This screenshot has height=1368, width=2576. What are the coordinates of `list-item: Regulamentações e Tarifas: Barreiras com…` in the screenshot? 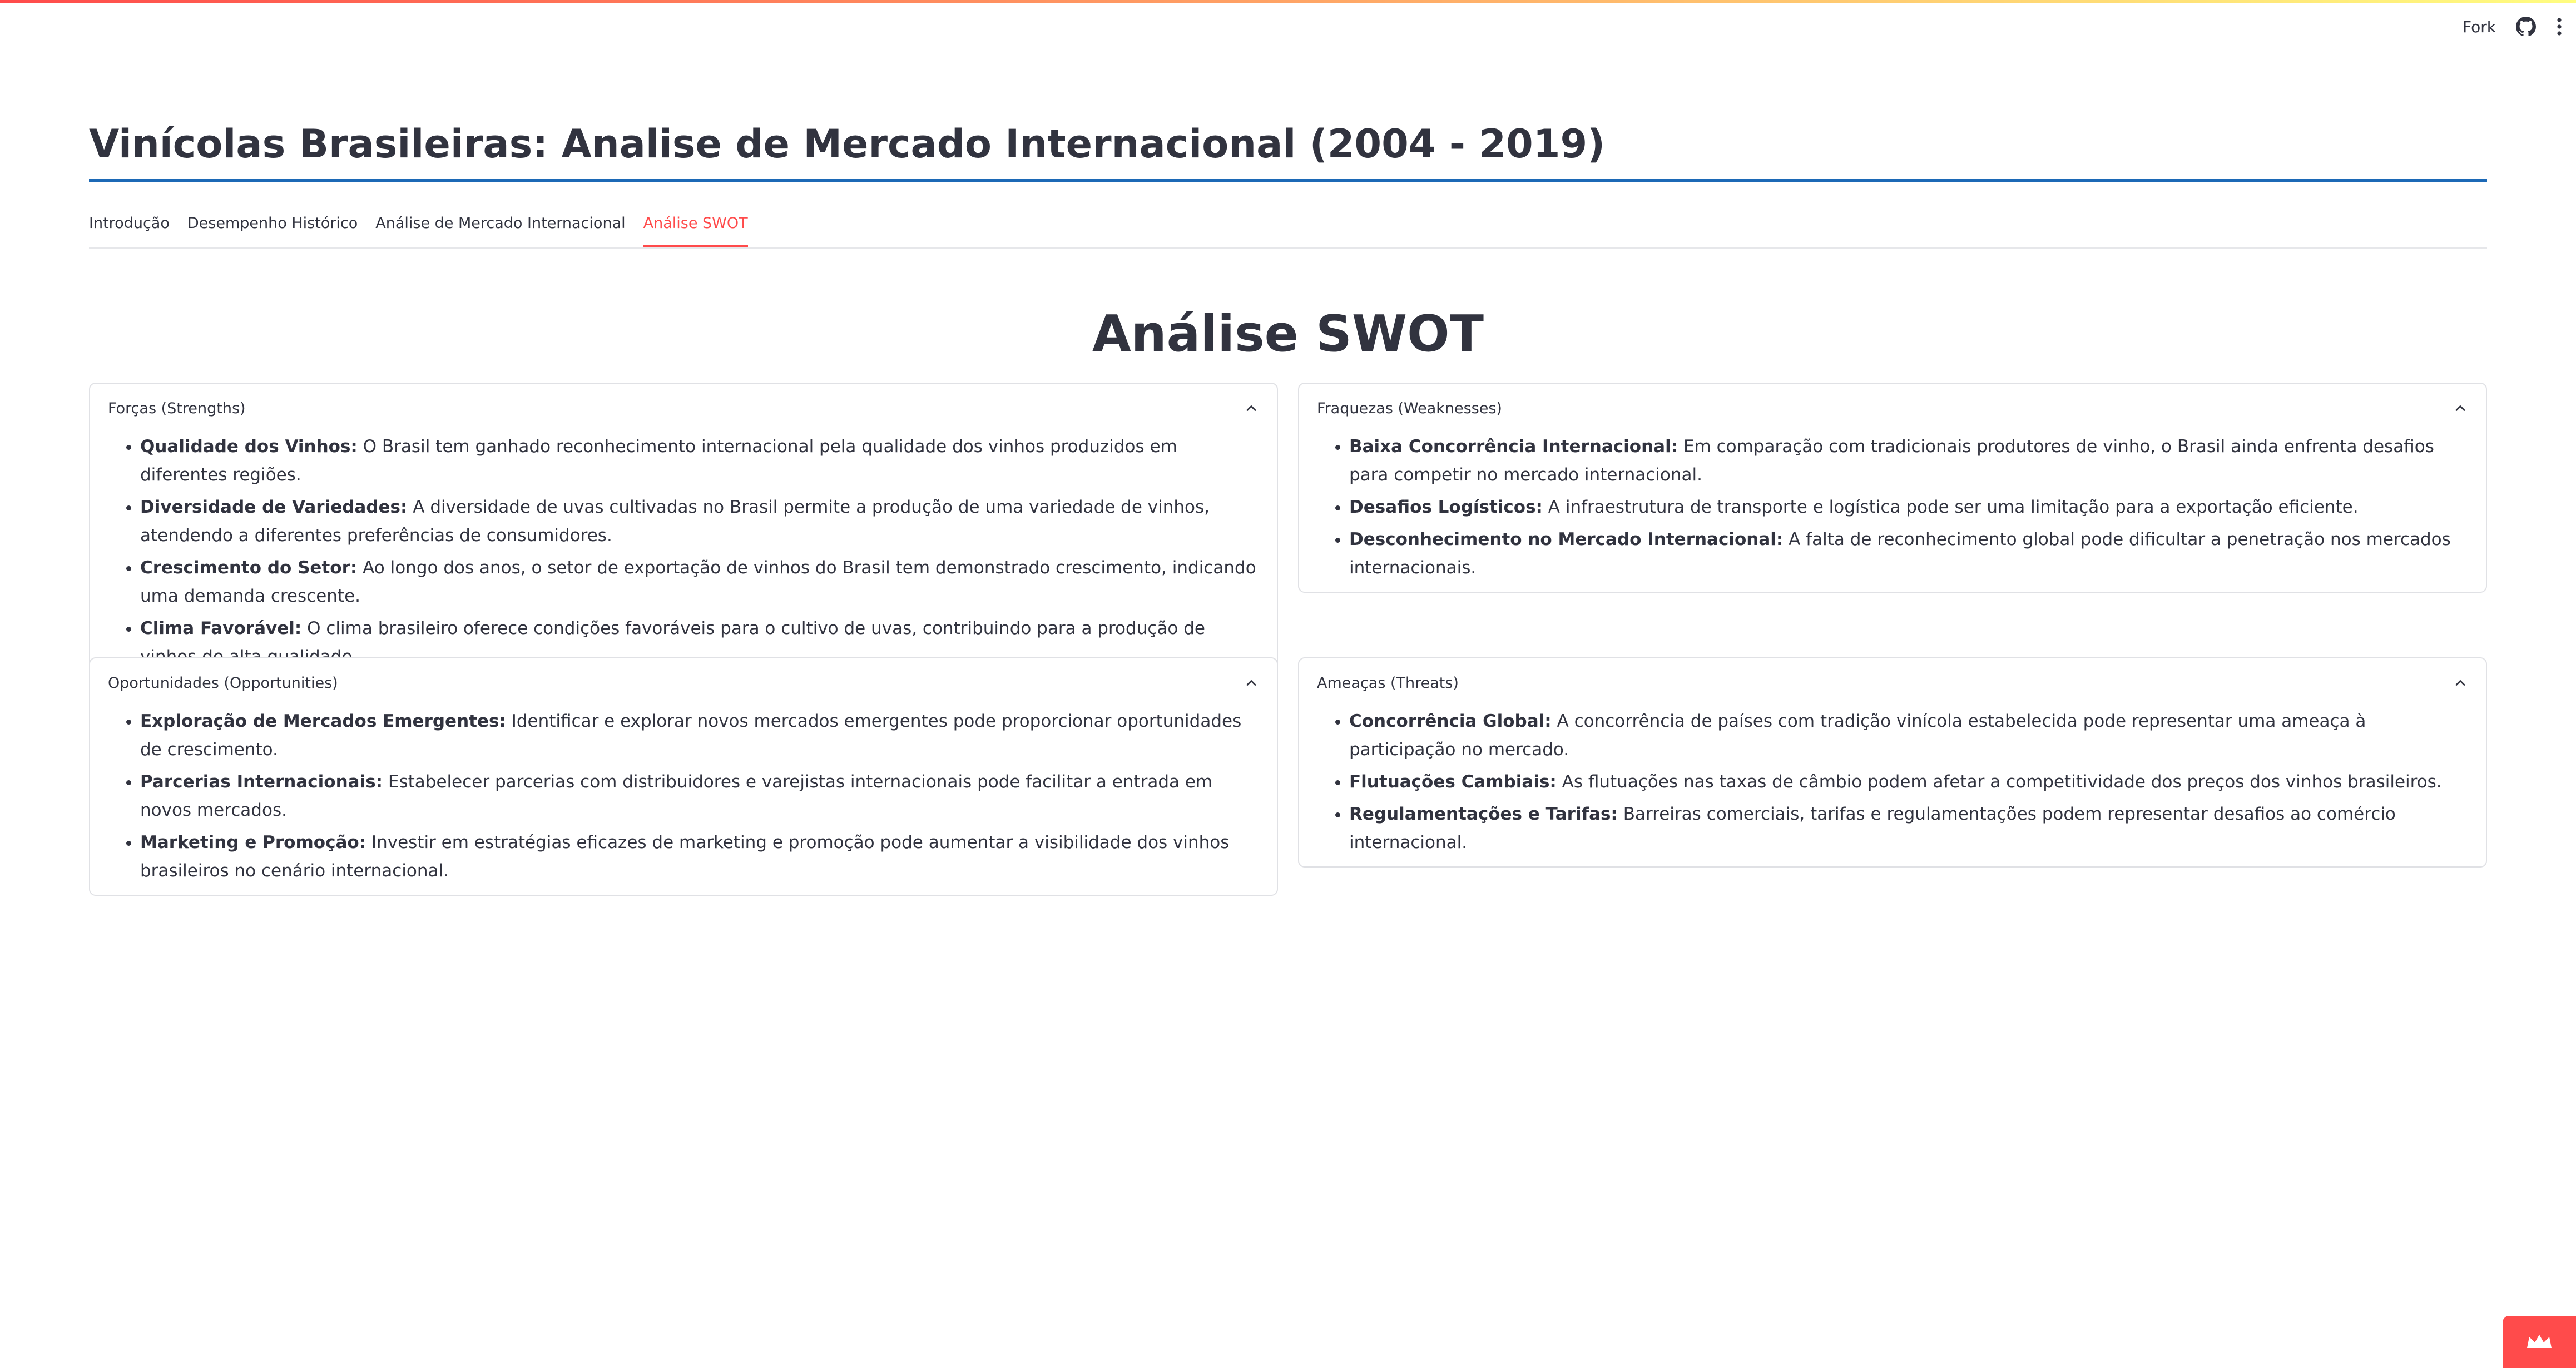 It's located at (1908, 828).